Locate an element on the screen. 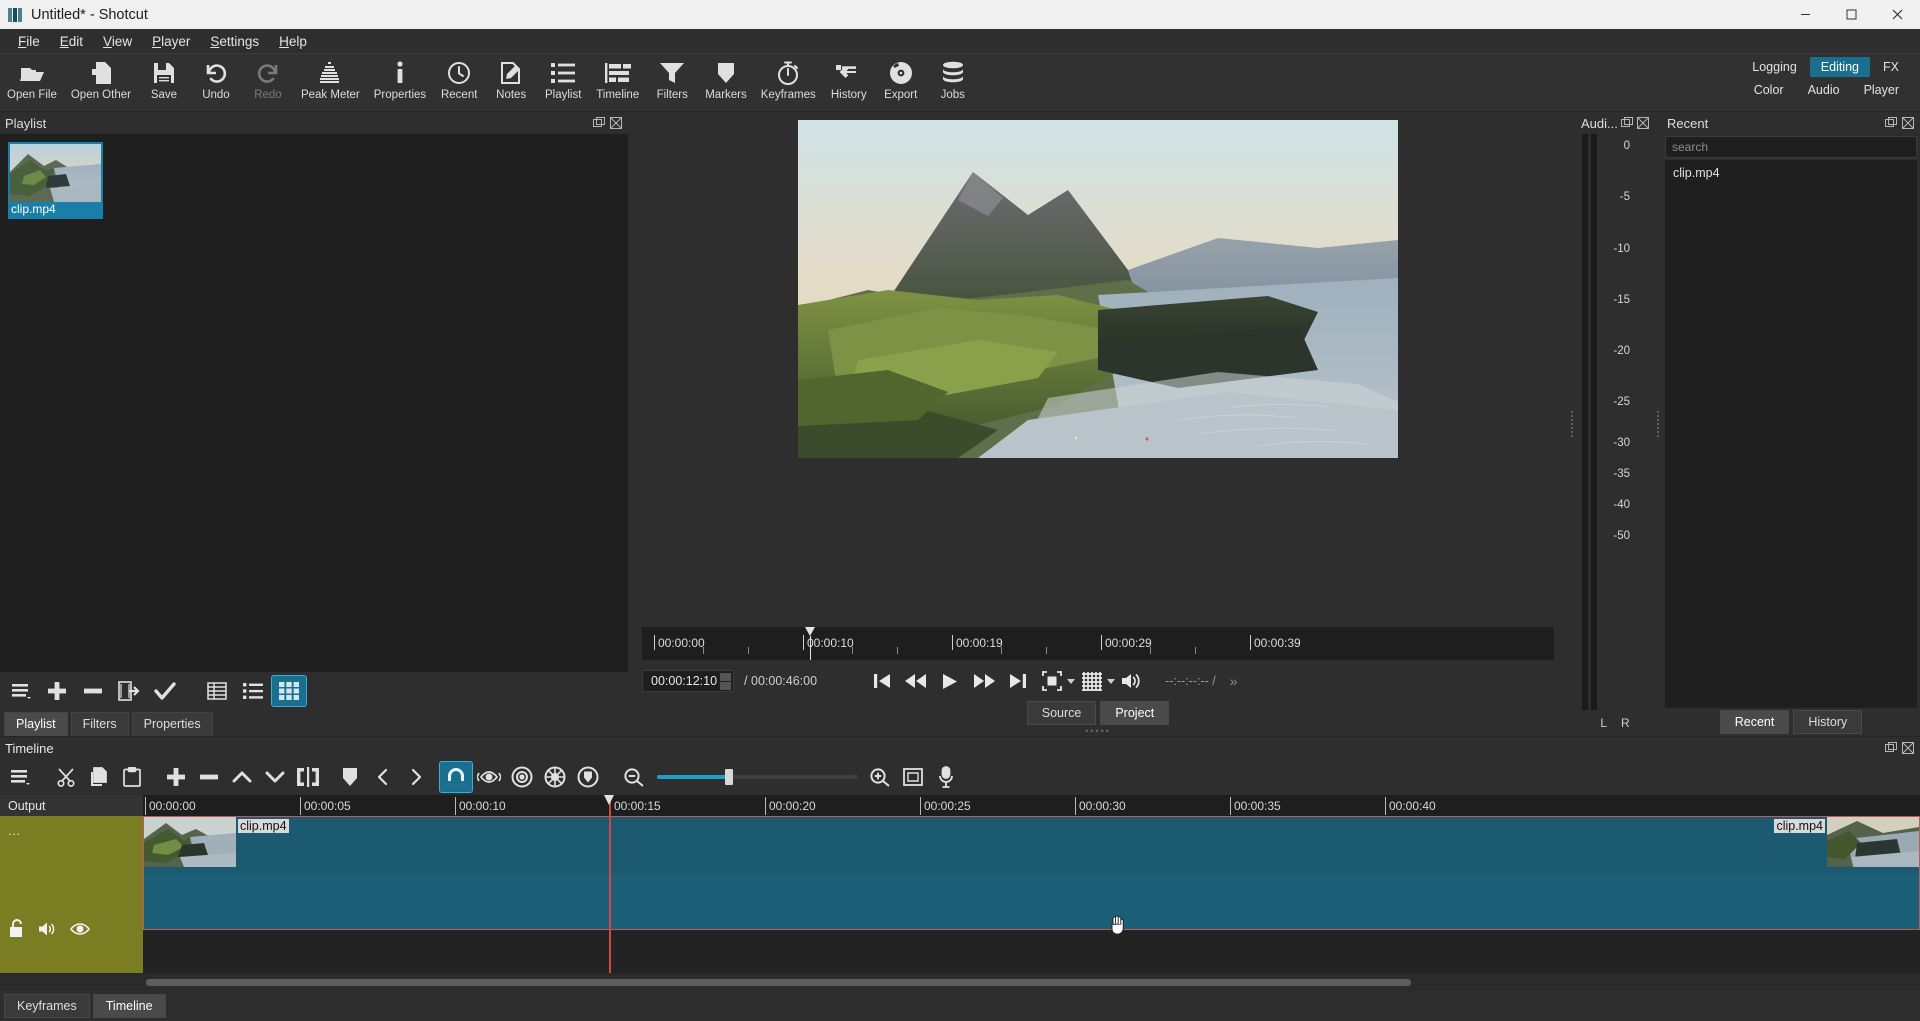  playlist-item-clip: clip.mp4 is located at coordinates (55, 180).